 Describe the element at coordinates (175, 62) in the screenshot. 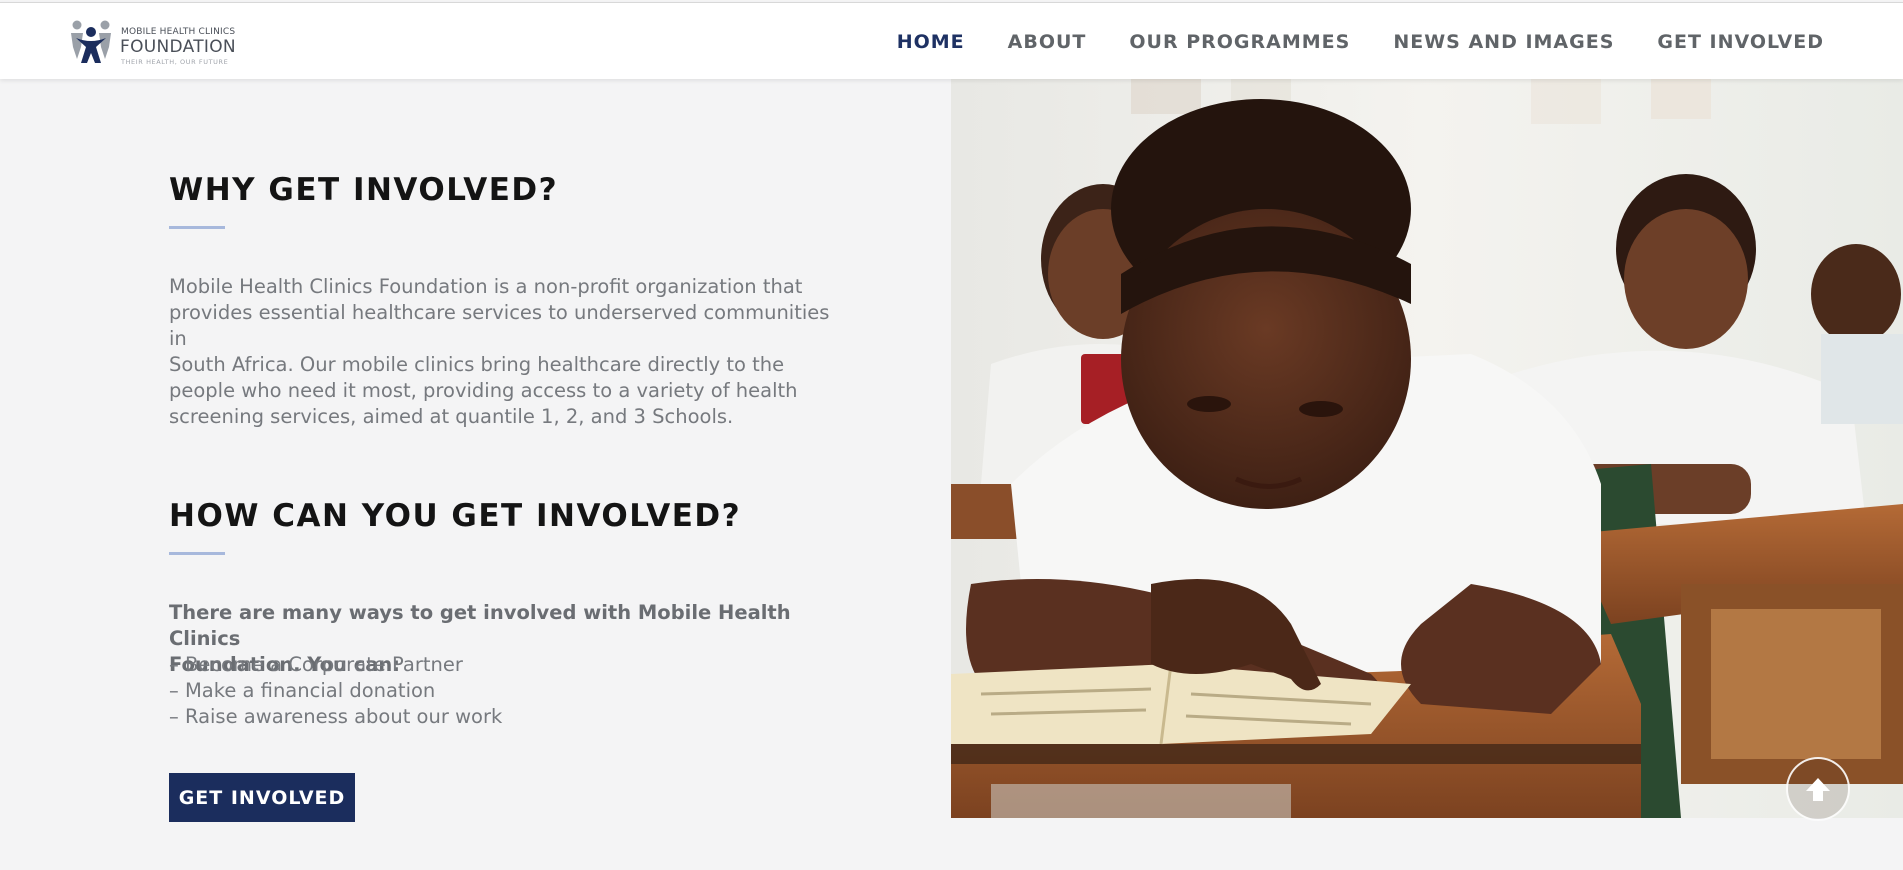

I see `logo-tagline: THEIR HEALTH, OUR FUTURE` at that location.